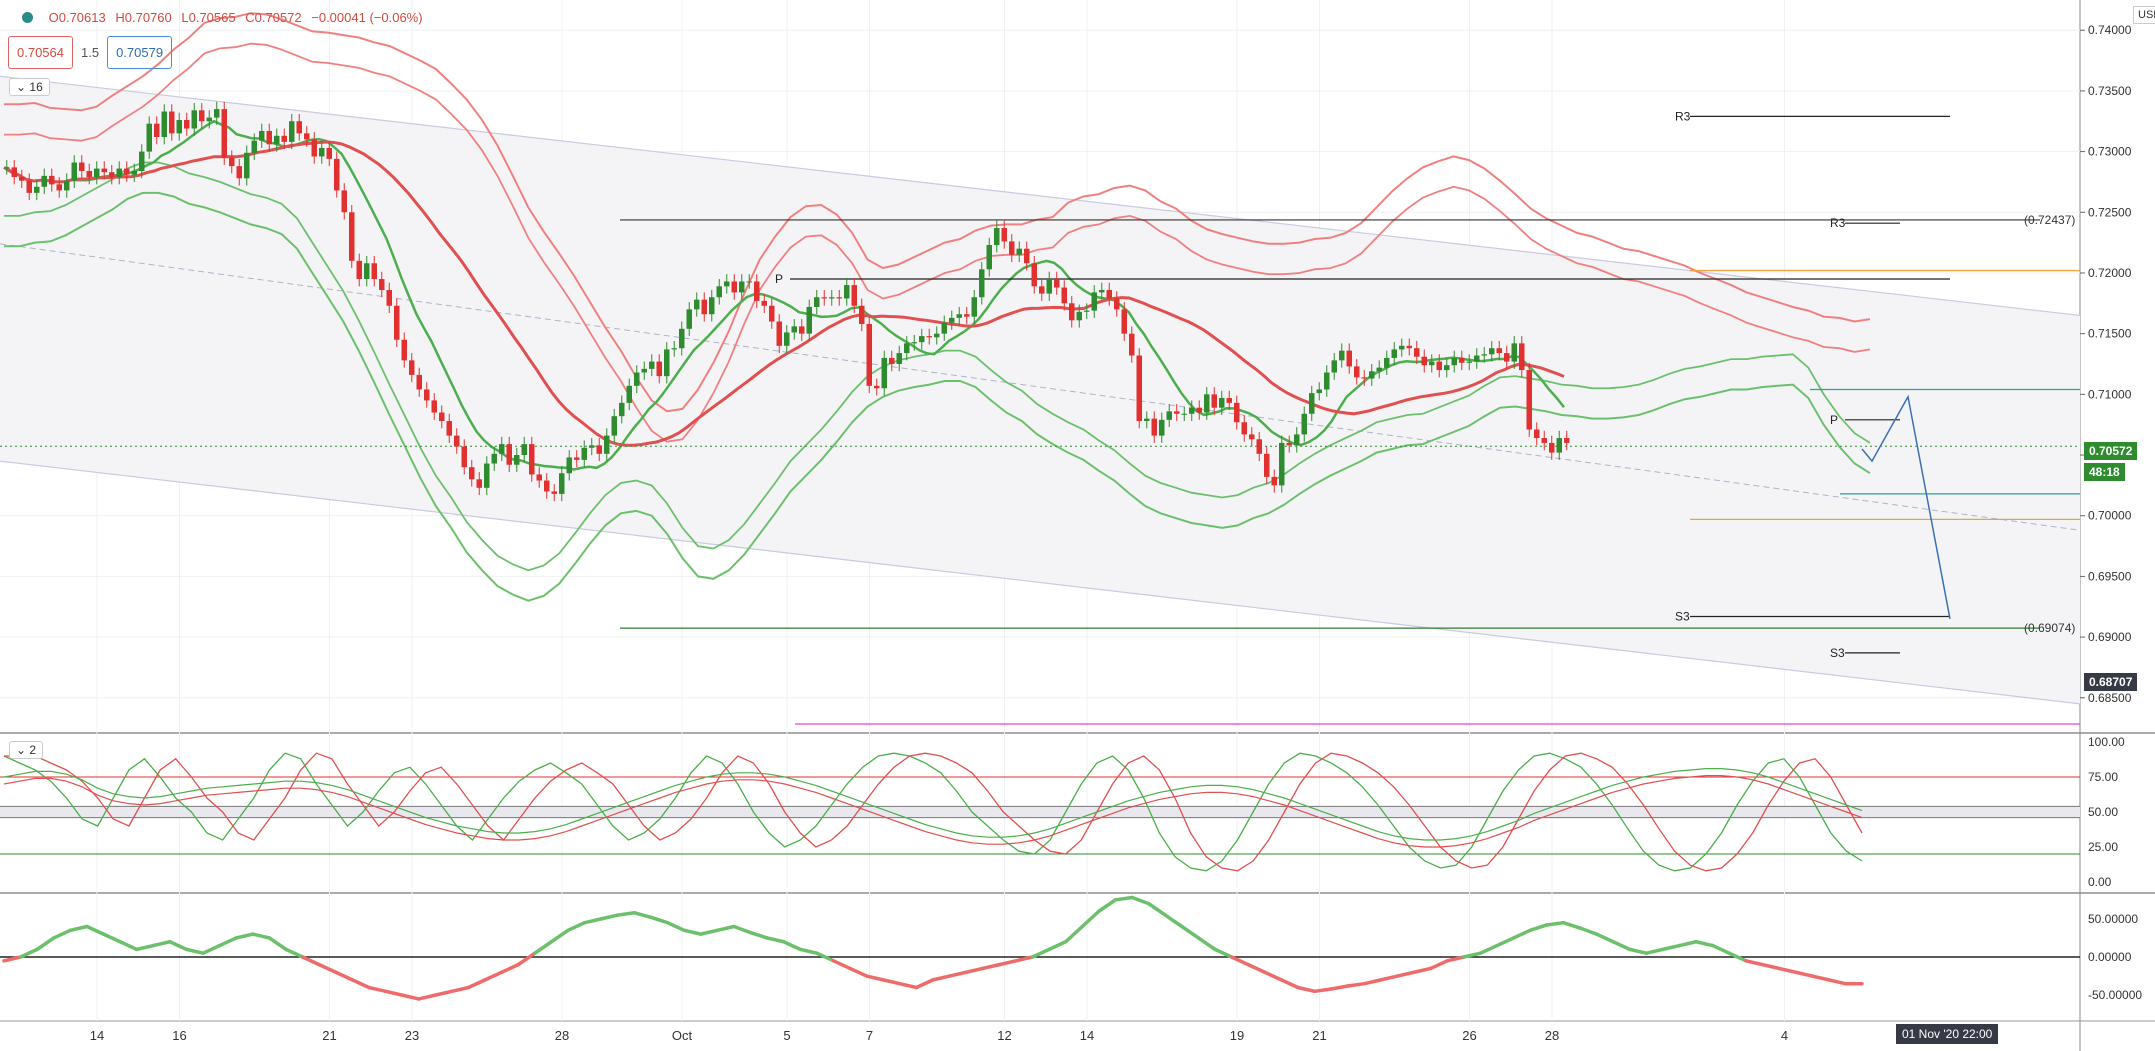 The width and height of the screenshot is (2155, 1051). I want to click on time-tick-label: 5, so click(786, 1035).